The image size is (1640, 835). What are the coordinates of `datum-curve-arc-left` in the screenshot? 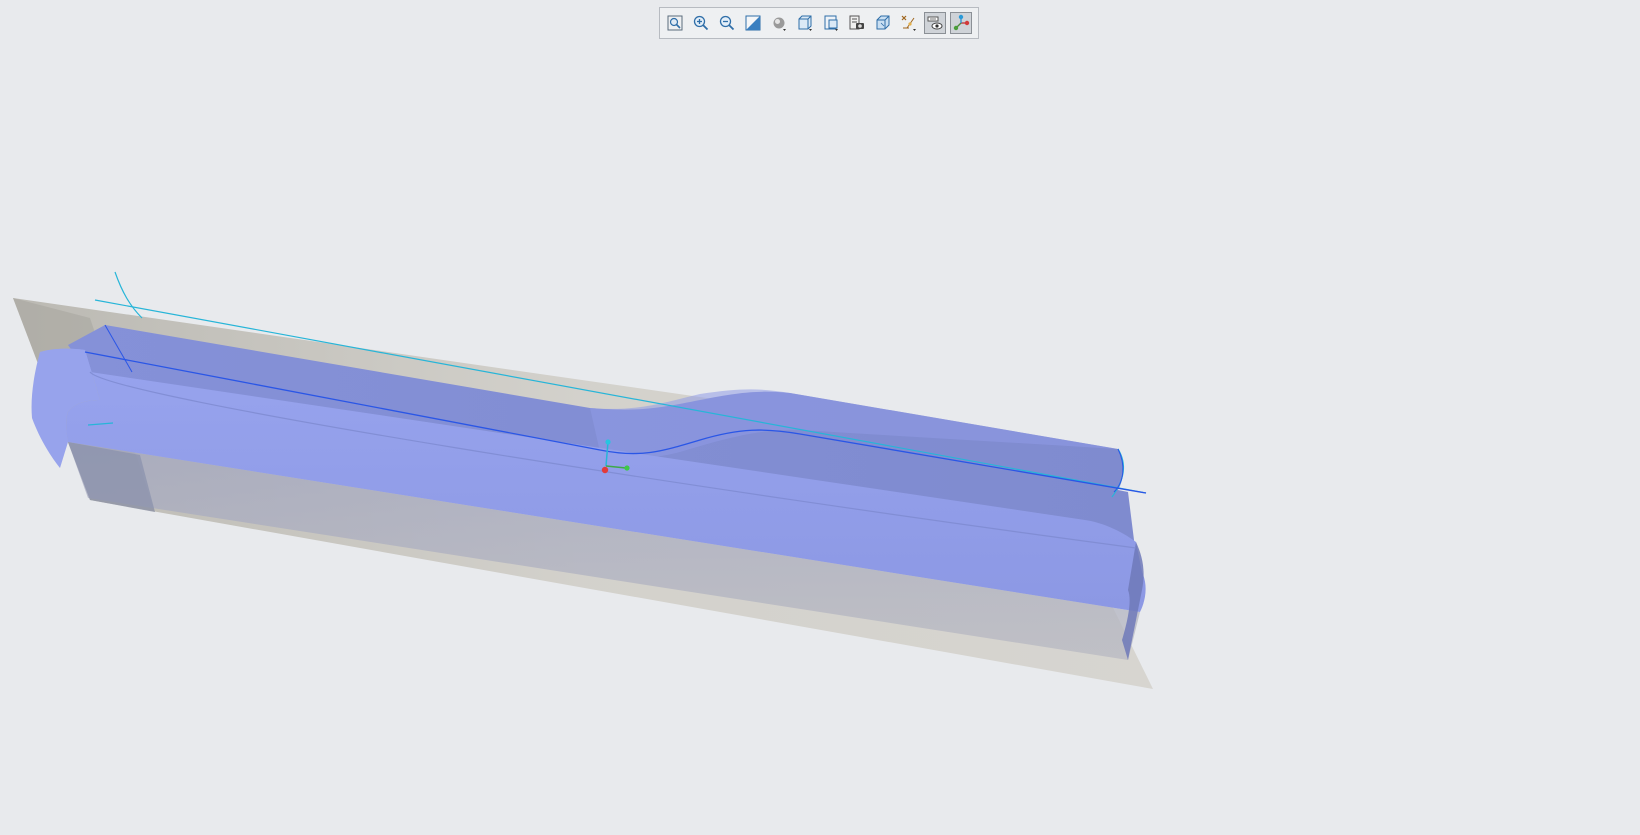 It's located at (128, 295).